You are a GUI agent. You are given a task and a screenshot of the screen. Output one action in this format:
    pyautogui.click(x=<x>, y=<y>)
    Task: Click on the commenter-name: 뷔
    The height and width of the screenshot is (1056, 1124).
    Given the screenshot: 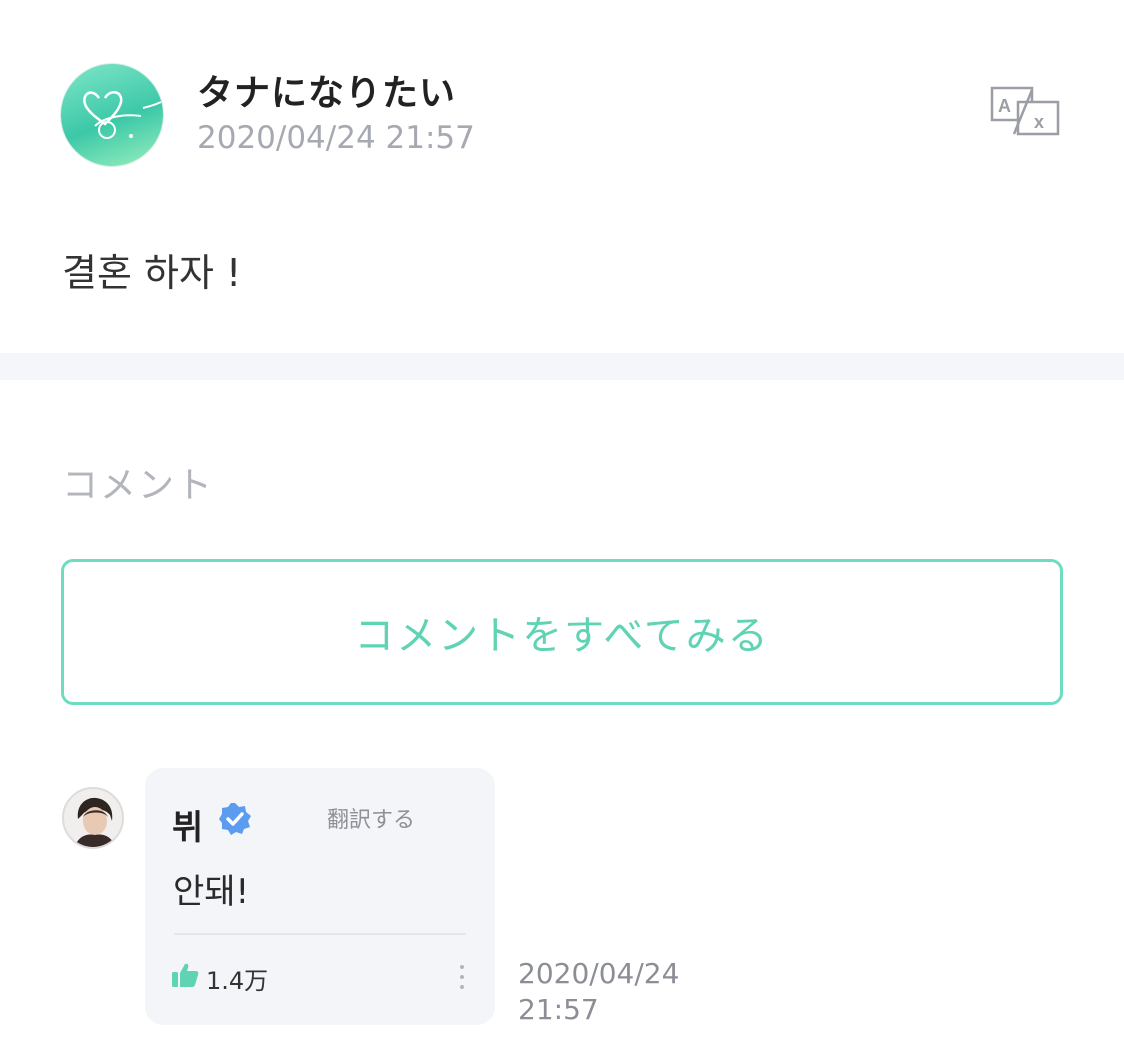 What is the action you would take?
    pyautogui.click(x=187, y=824)
    